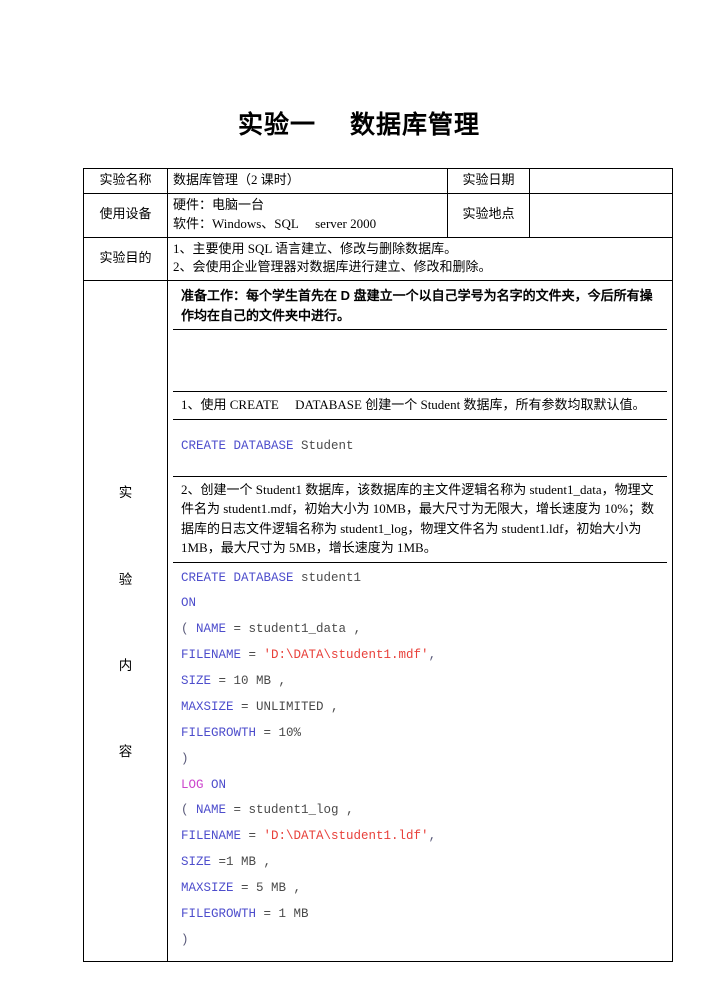 The width and height of the screenshot is (718, 1001). Describe the element at coordinates (421, 811) in the screenshot. I see `code-line: ( NAME = student1_log ,` at that location.